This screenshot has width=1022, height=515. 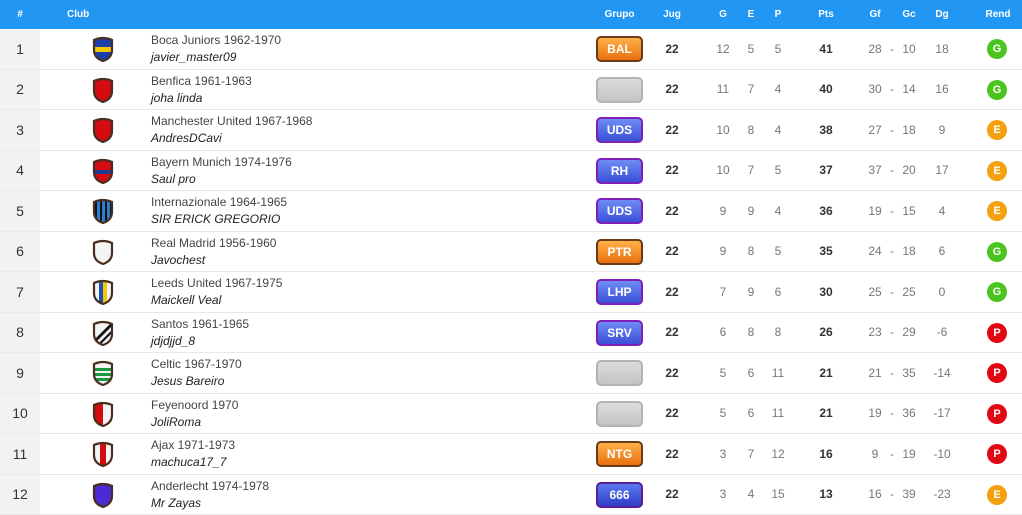 I want to click on header-gc: Gc, so click(x=909, y=14).